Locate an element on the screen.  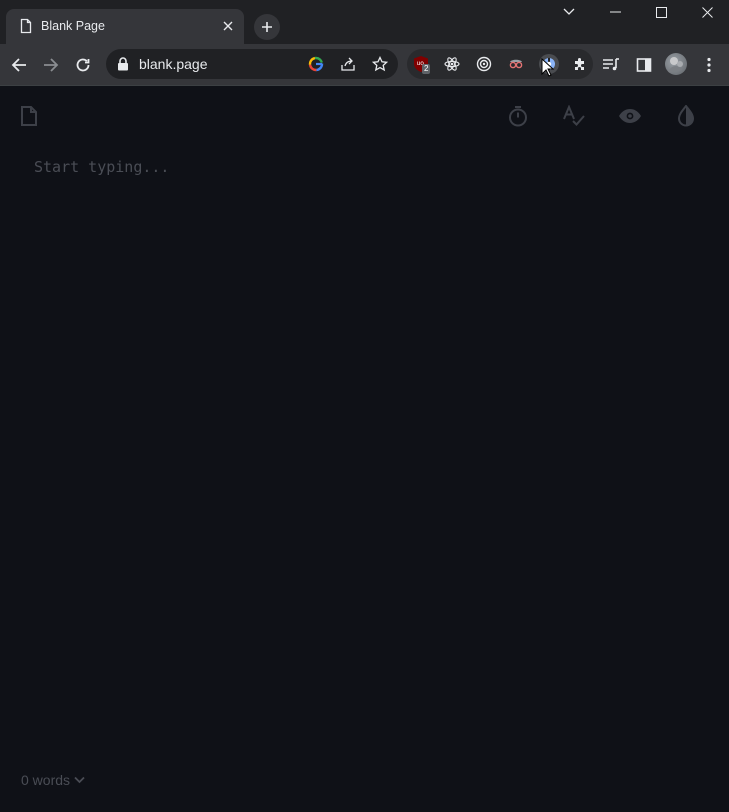
url-text: blank.page is located at coordinates (173, 64).